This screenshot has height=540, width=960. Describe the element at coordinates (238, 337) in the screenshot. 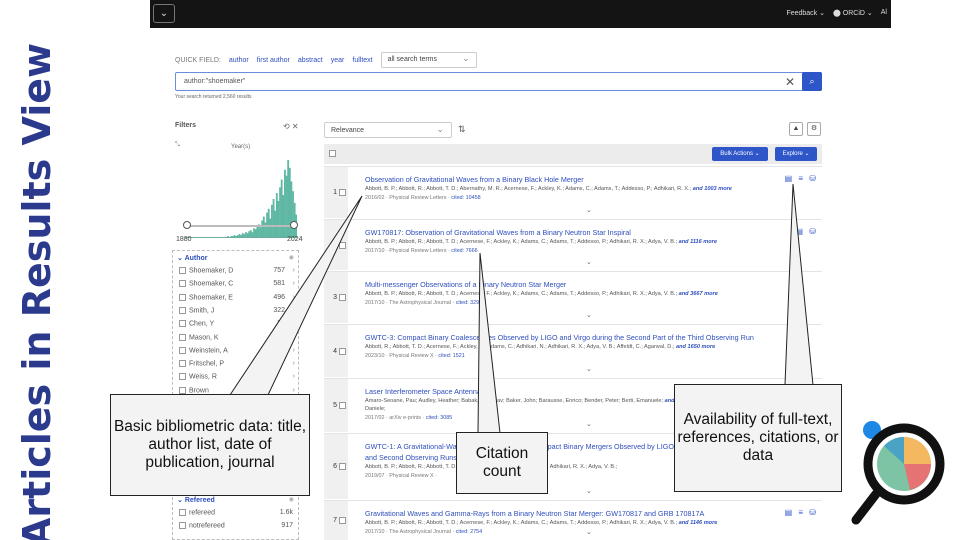

I see `author-facet-row: Mason, K ›` at that location.